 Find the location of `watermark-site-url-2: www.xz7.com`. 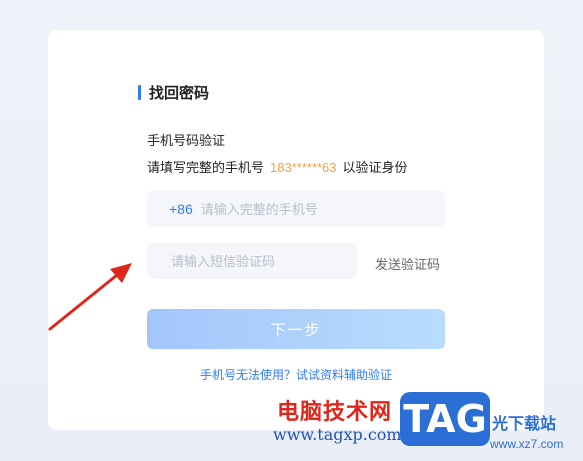

watermark-site-url-2: www.xz7.com is located at coordinates (527, 444).